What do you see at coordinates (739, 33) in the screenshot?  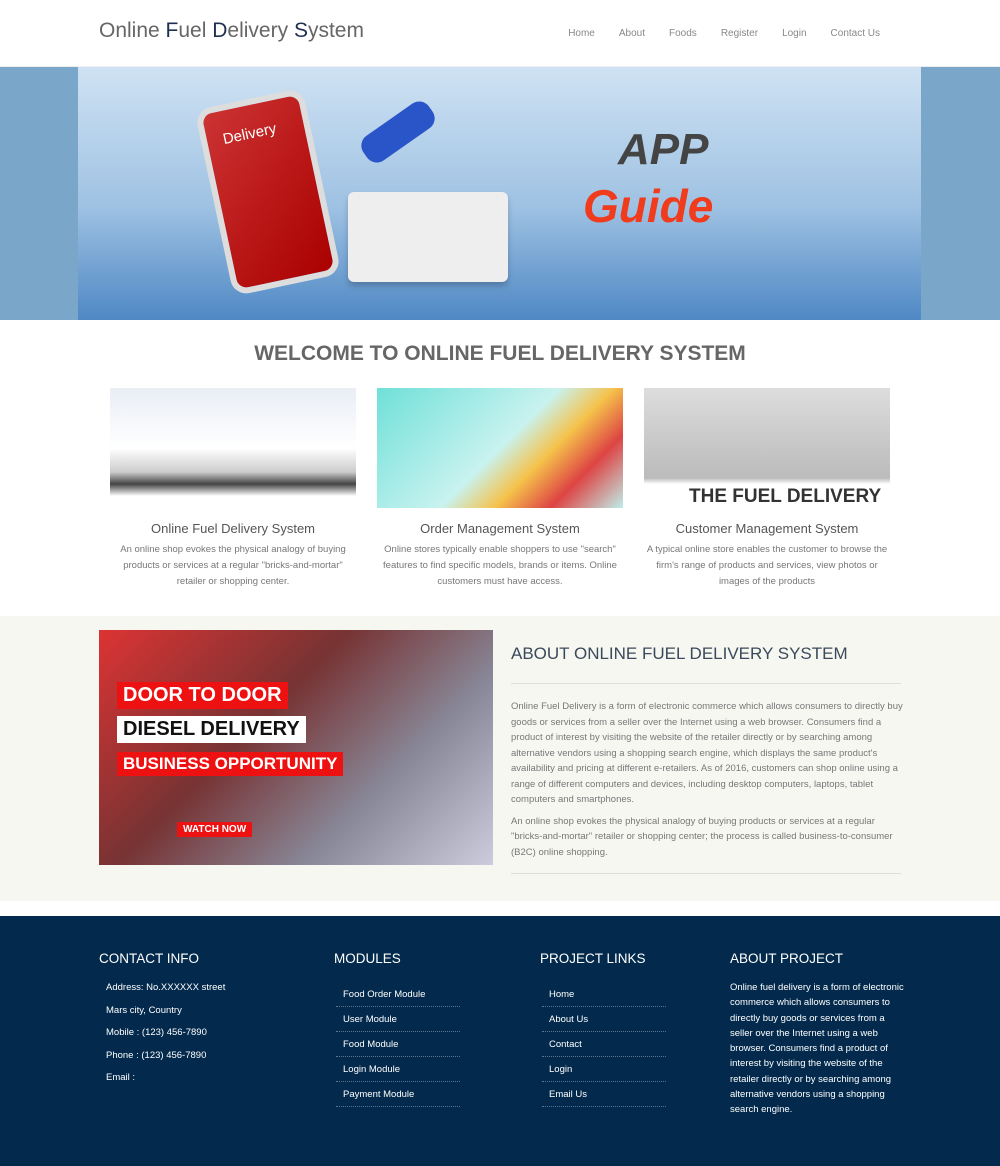 I see `nav-register: Register` at bounding box center [739, 33].